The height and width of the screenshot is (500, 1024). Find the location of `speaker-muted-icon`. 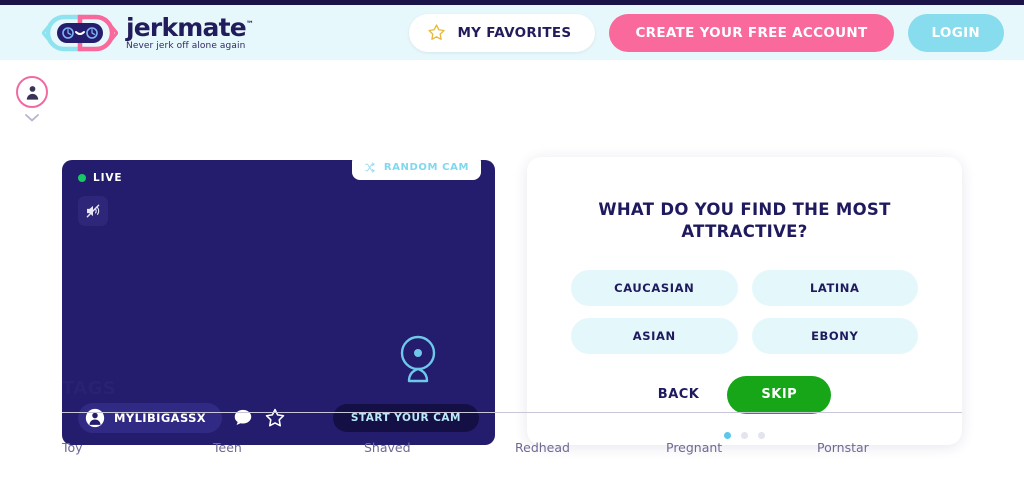

speaker-muted-icon is located at coordinates (93, 211).